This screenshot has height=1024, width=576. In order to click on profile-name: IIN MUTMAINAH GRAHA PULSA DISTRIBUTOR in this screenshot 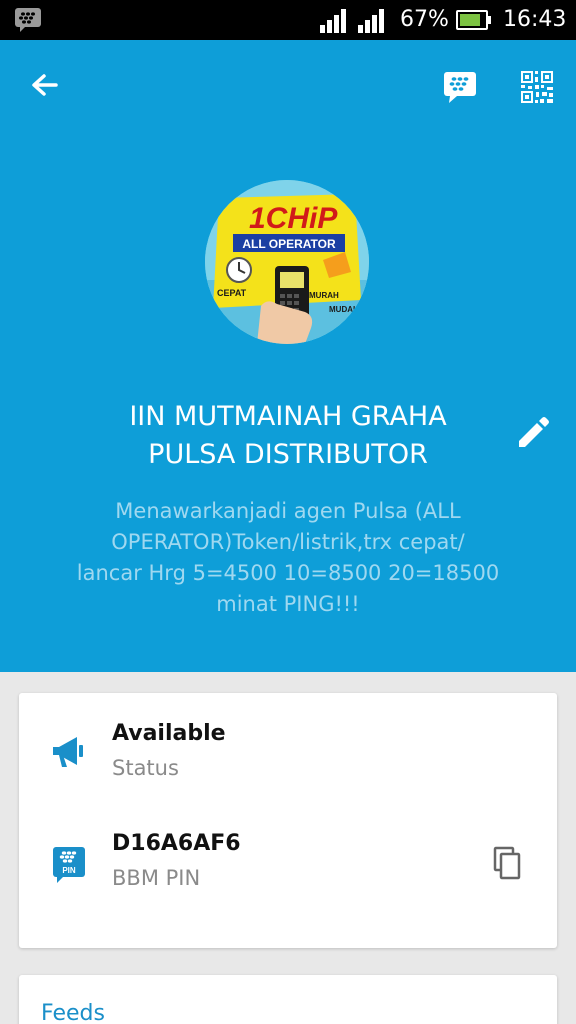, I will do `click(288, 436)`.